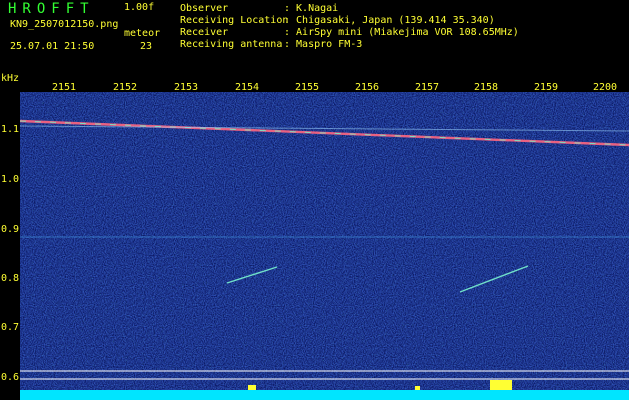 The height and width of the screenshot is (400, 629). Describe the element at coordinates (10, 129) in the screenshot. I see `frequency-tick-label: 1.1` at that location.